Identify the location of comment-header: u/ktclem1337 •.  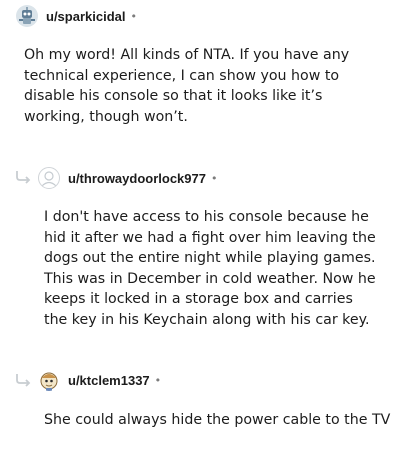
(99, 380).